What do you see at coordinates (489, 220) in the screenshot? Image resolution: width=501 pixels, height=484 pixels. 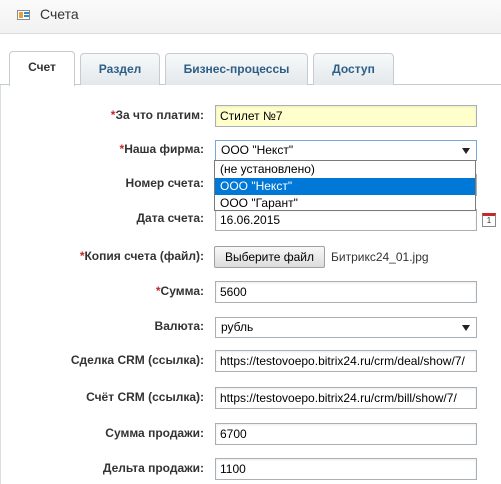 I see `calendar-icon: 1` at bounding box center [489, 220].